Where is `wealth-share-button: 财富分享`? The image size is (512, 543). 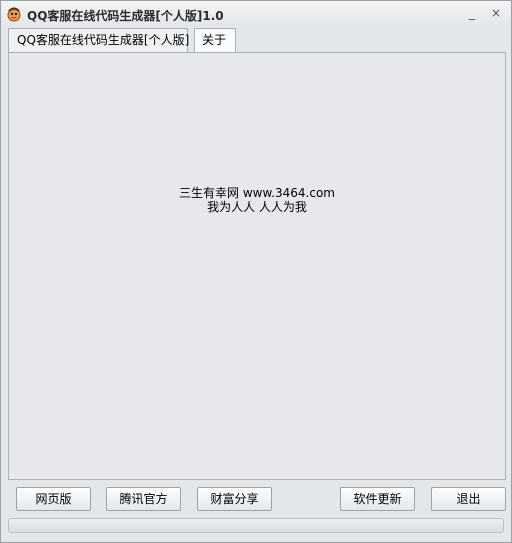 wealth-share-button: 财富分享 is located at coordinates (234, 499).